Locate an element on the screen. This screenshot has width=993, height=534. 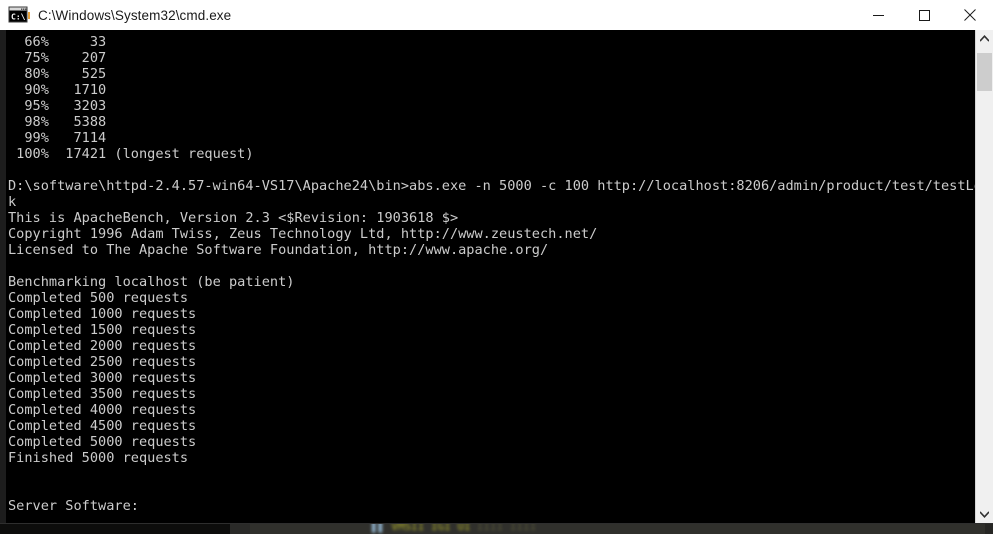
console-line: 75% 207 is located at coordinates (57, 58).